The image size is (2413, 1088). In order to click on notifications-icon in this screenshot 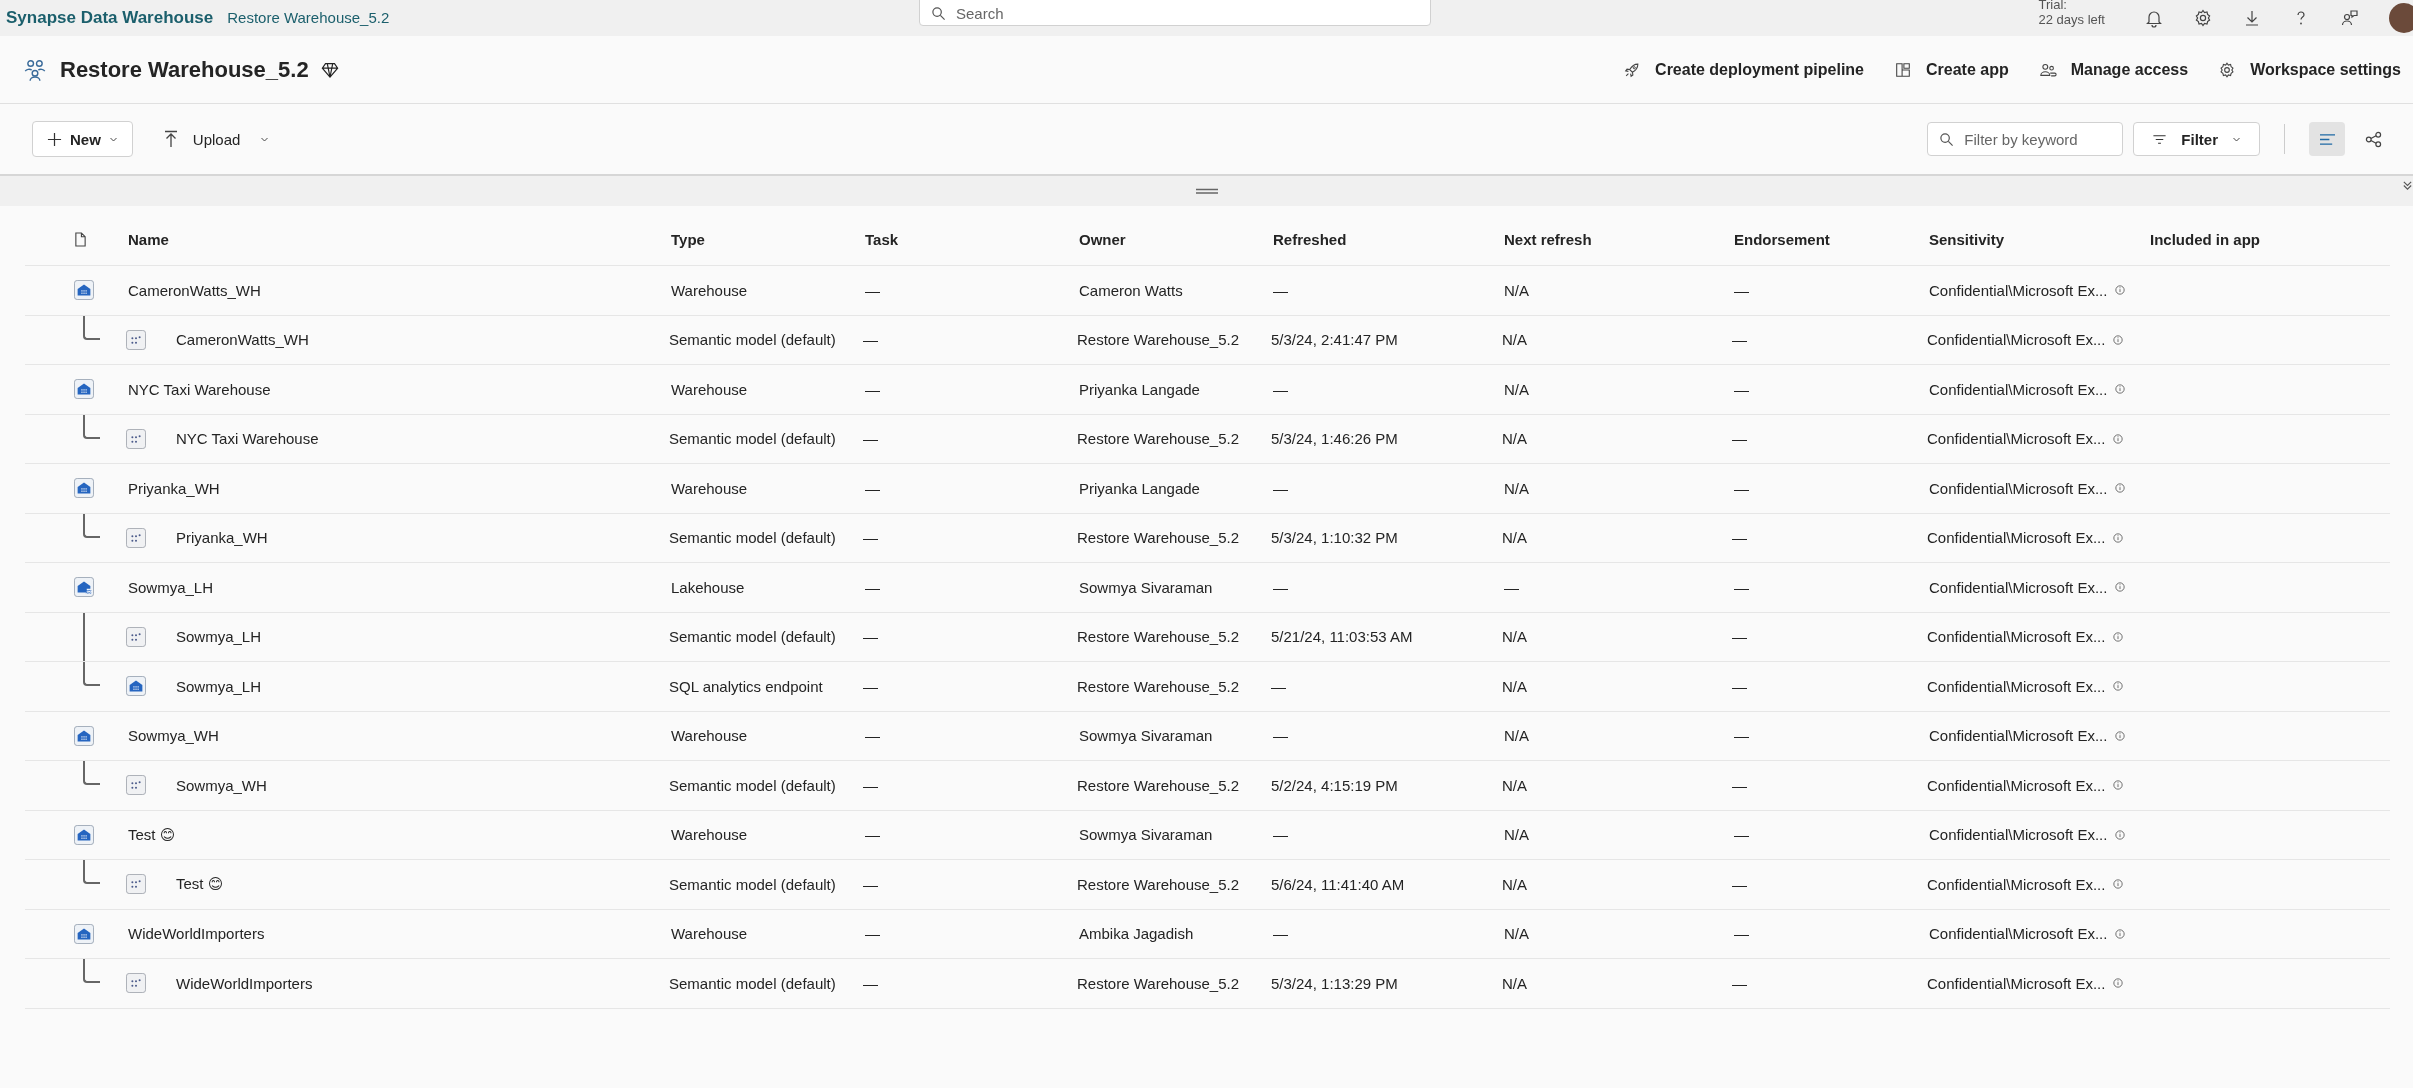, I will do `click(2154, 18)`.